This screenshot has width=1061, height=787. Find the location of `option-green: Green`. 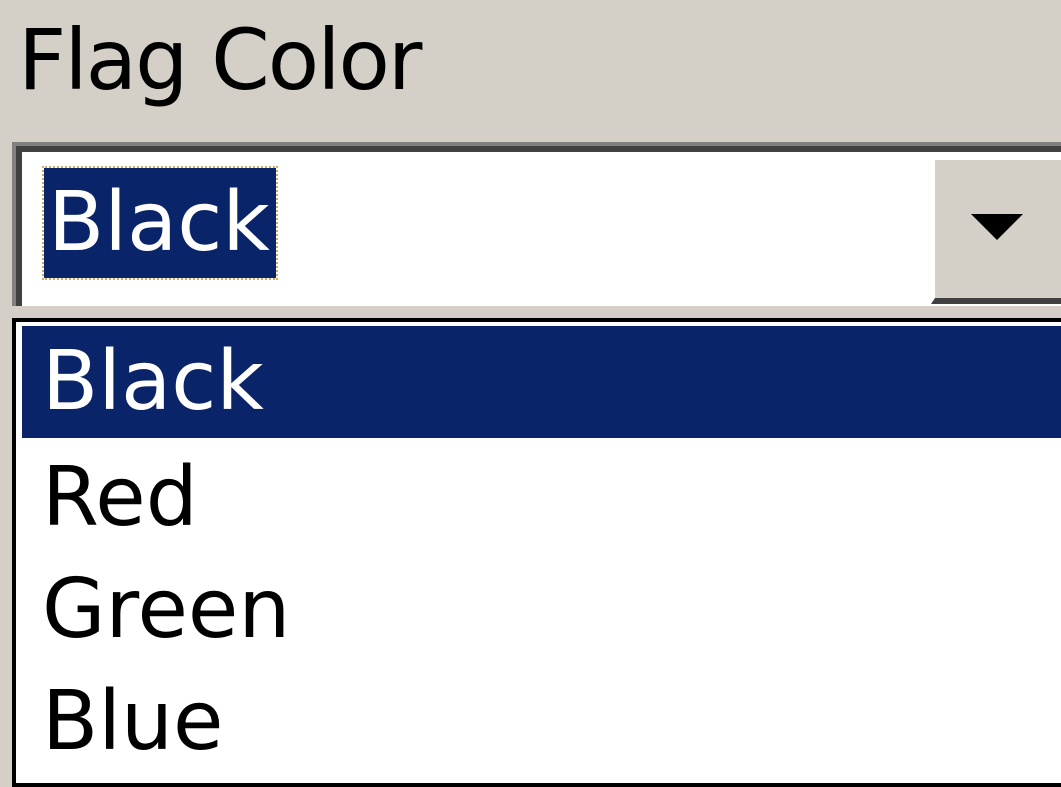

option-green: Green is located at coordinates (541, 610).